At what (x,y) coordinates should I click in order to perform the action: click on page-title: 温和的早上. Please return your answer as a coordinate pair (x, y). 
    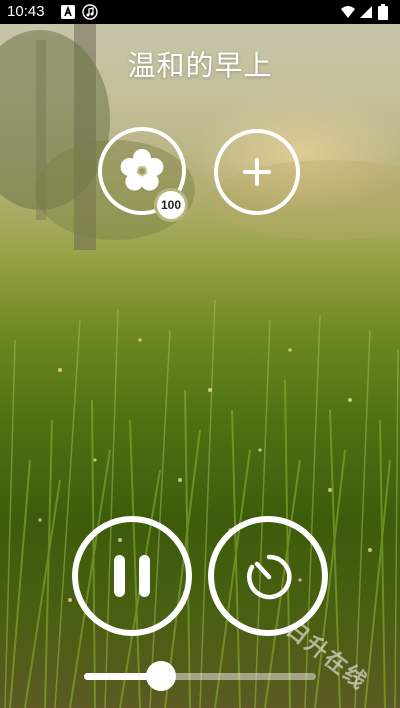
    Looking at the image, I should click on (200, 65).